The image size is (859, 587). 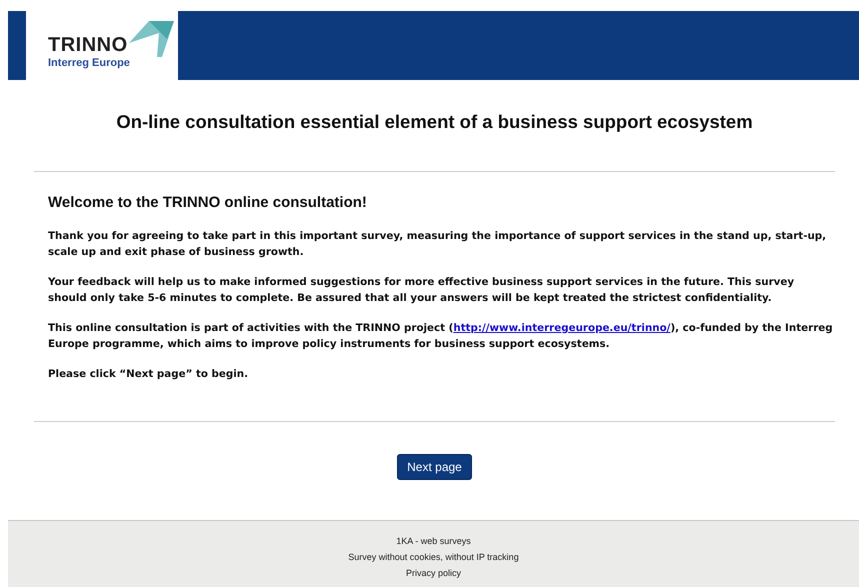 I want to click on next-page-button: Next page, so click(x=434, y=467).